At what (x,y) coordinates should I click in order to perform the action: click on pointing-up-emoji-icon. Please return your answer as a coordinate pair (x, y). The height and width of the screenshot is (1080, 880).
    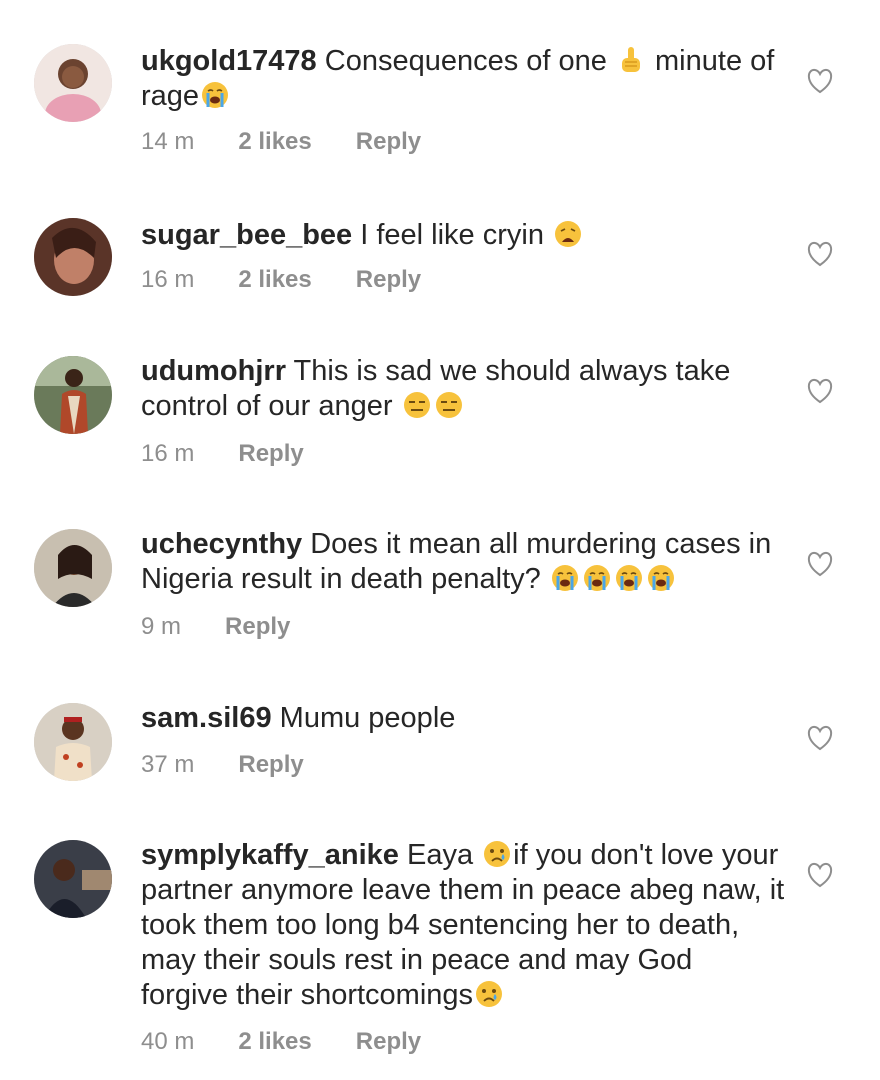
    Looking at the image, I should click on (631, 60).